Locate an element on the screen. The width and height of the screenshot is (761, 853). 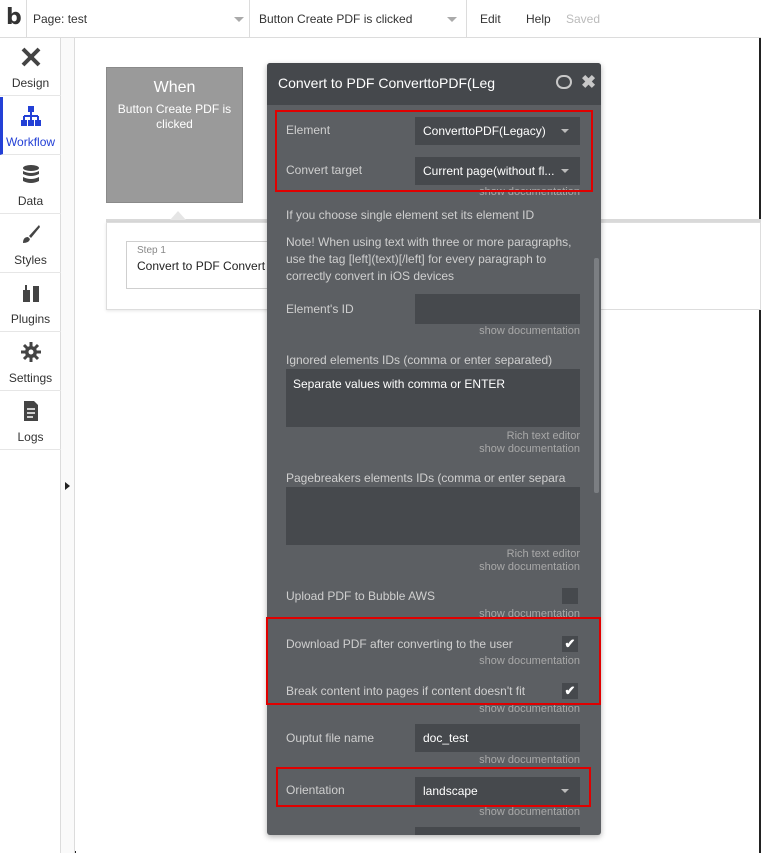
design-icon is located at coordinates (31, 57).